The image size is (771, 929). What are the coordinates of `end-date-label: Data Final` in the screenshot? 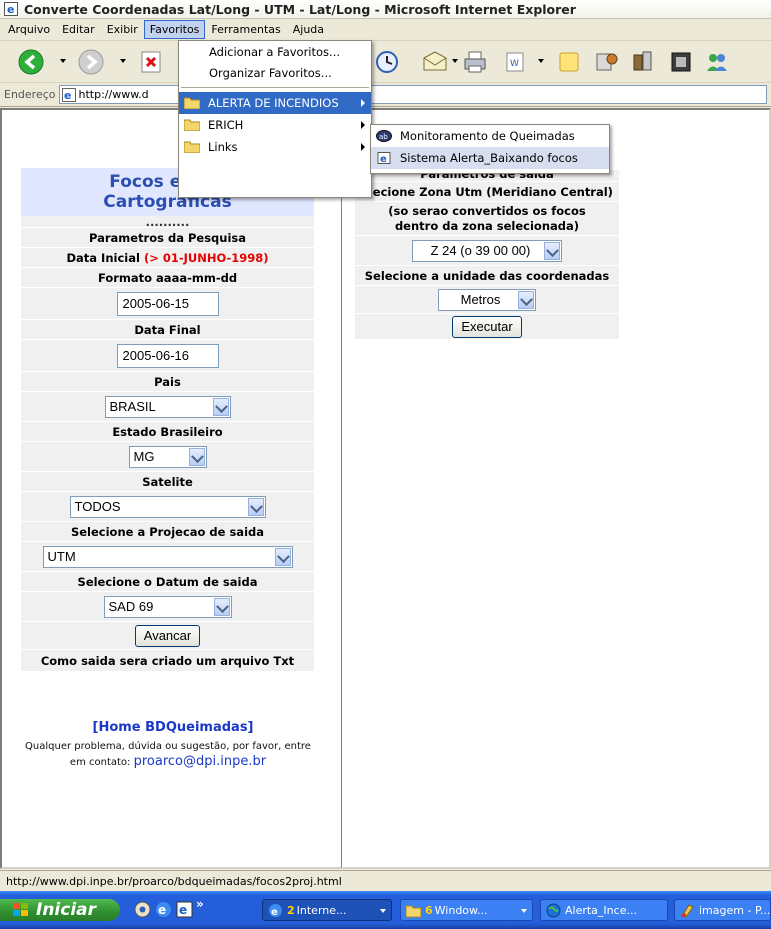 It's located at (167, 330).